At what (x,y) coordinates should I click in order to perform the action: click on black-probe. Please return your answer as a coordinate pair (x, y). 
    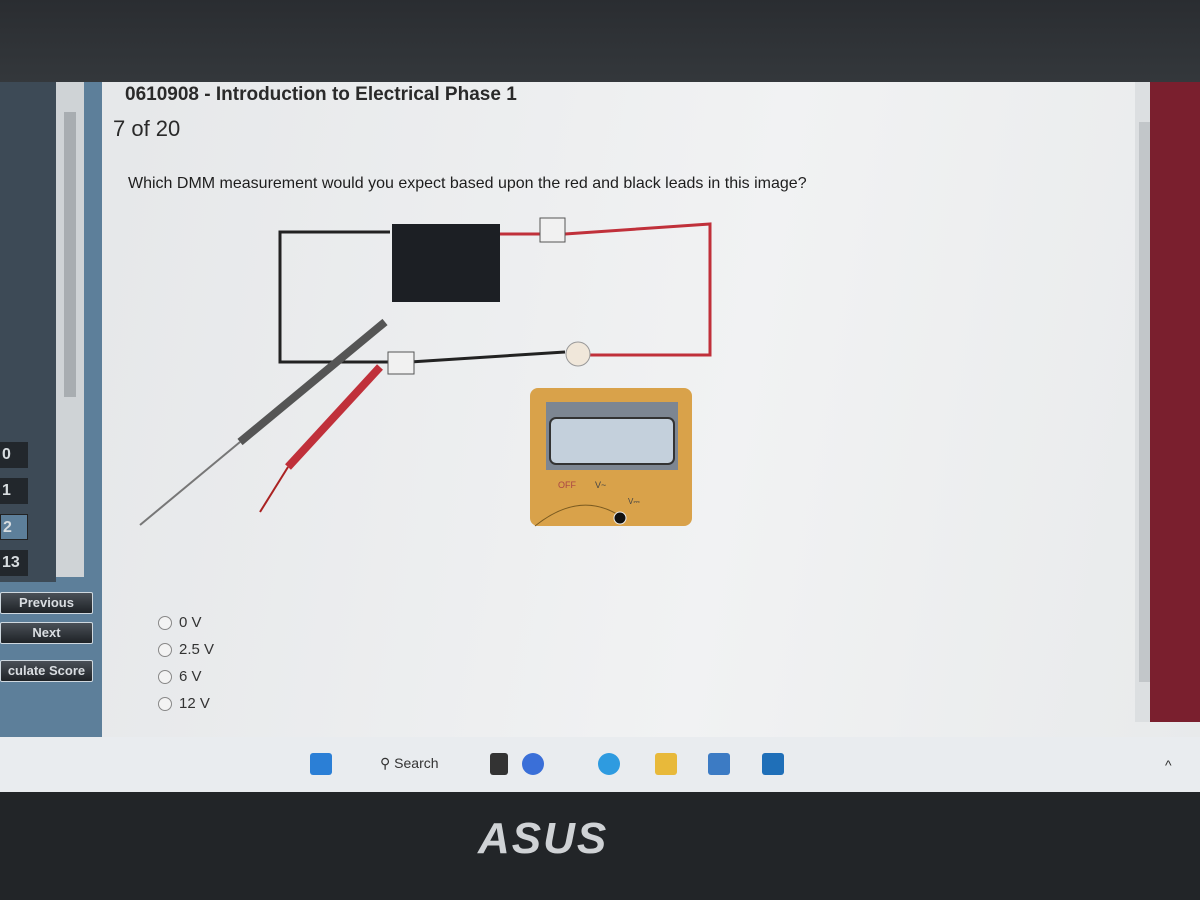
    Looking at the image, I should click on (263, 422).